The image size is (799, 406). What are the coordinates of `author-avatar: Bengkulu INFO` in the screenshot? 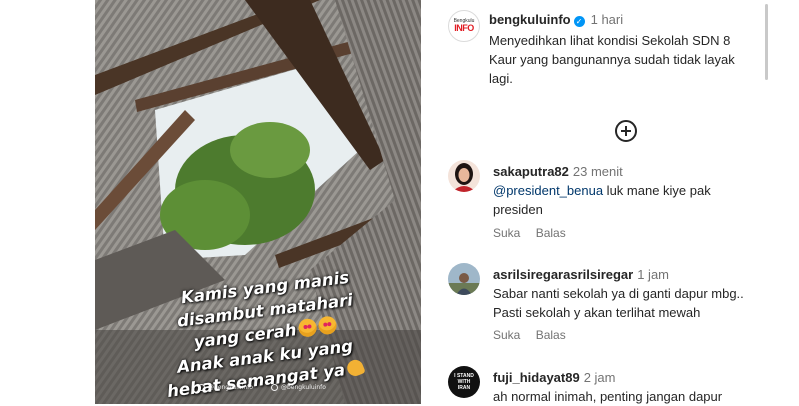 It's located at (464, 26).